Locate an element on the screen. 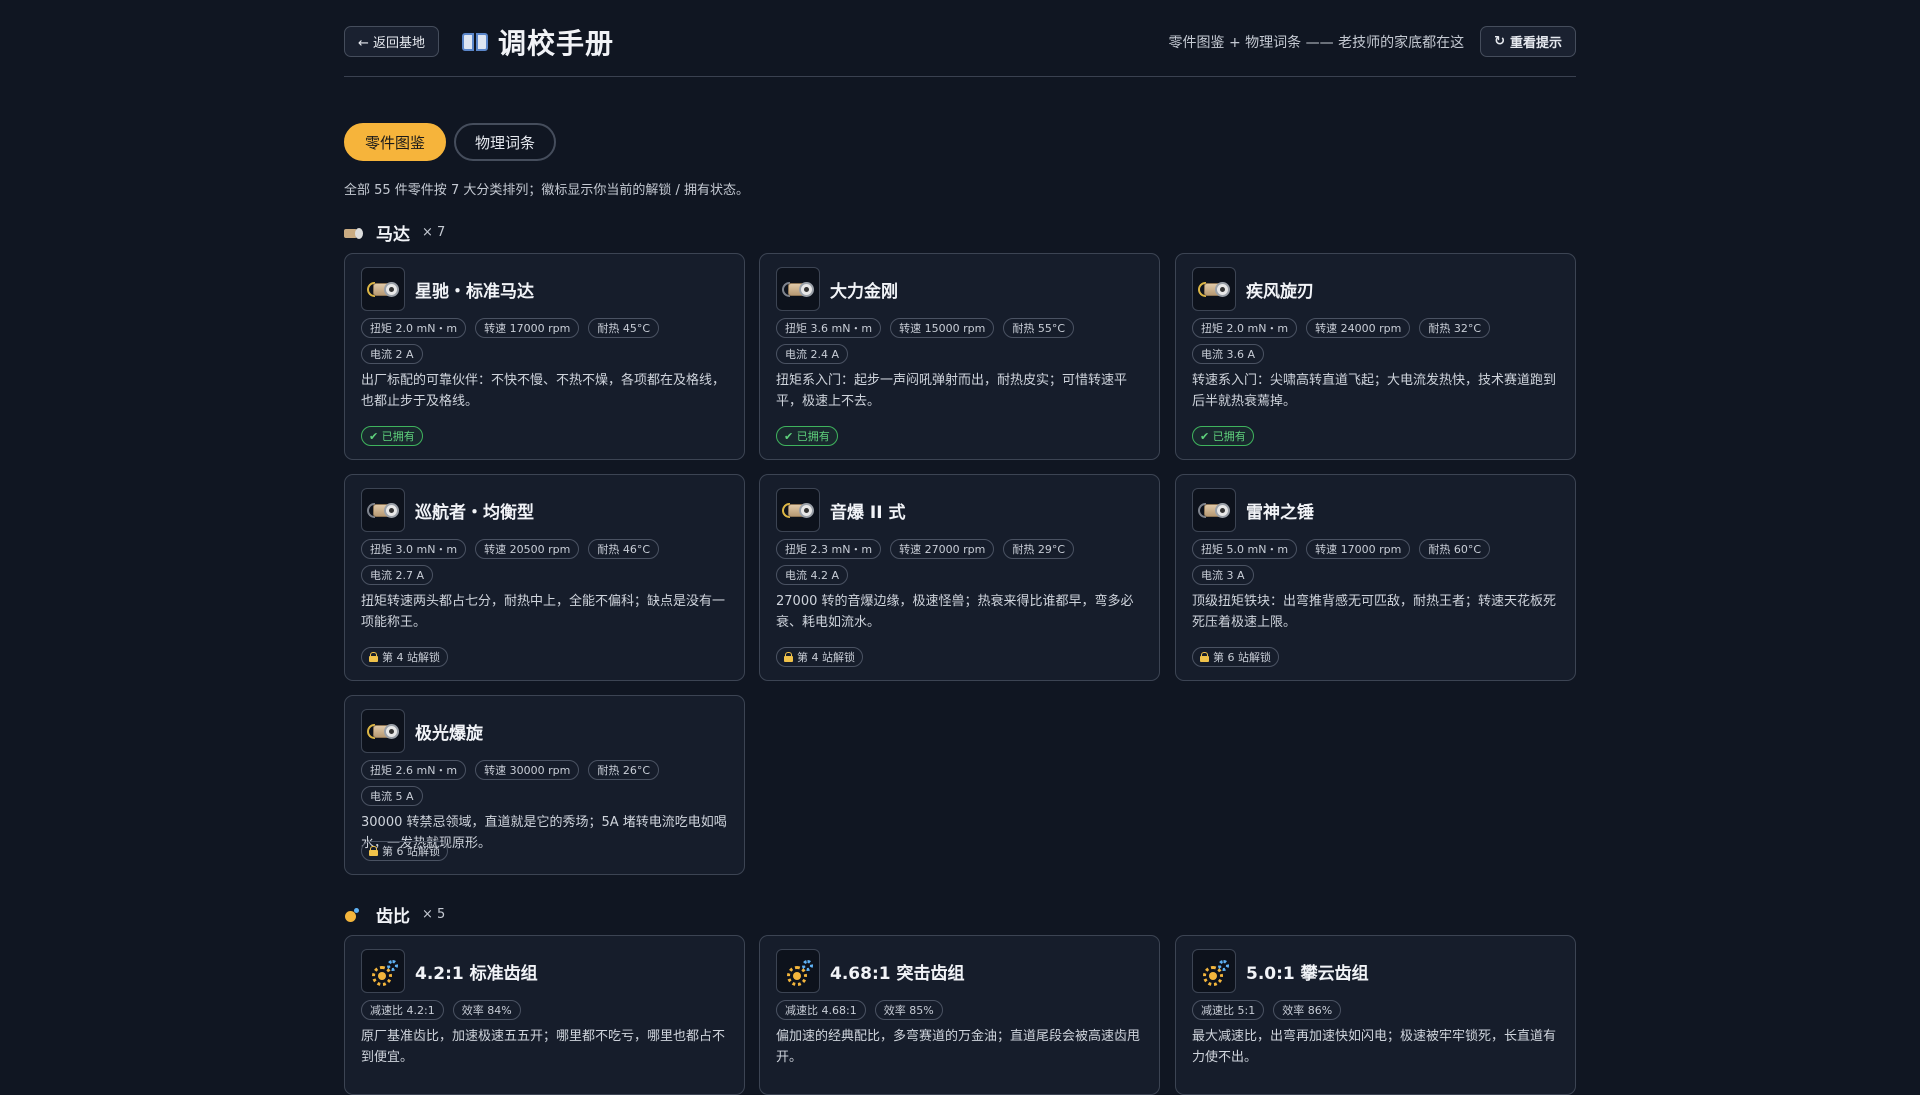 The height and width of the screenshot is (1095, 1920). spec-chip: 扭矩 3.6 mN・m is located at coordinates (829, 328).